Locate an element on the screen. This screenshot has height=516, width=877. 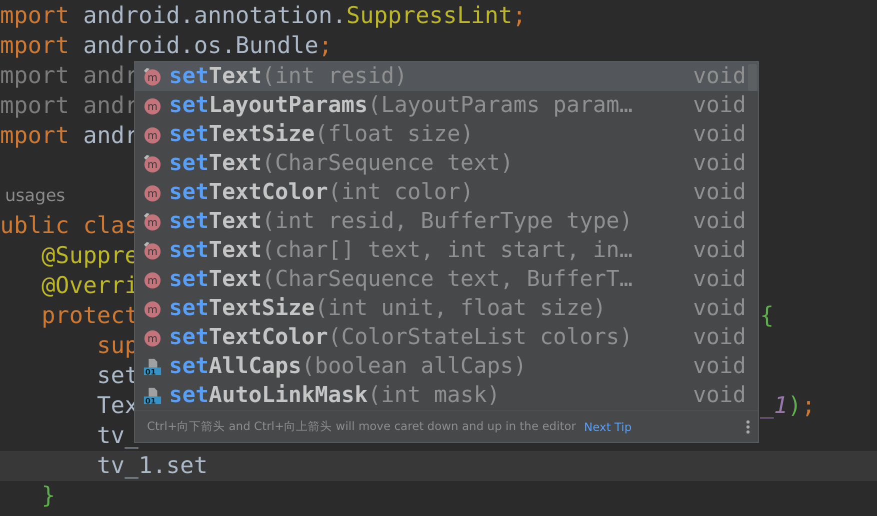
method-signature: setAutoLinkMask(int mask) is located at coordinates (335, 395).